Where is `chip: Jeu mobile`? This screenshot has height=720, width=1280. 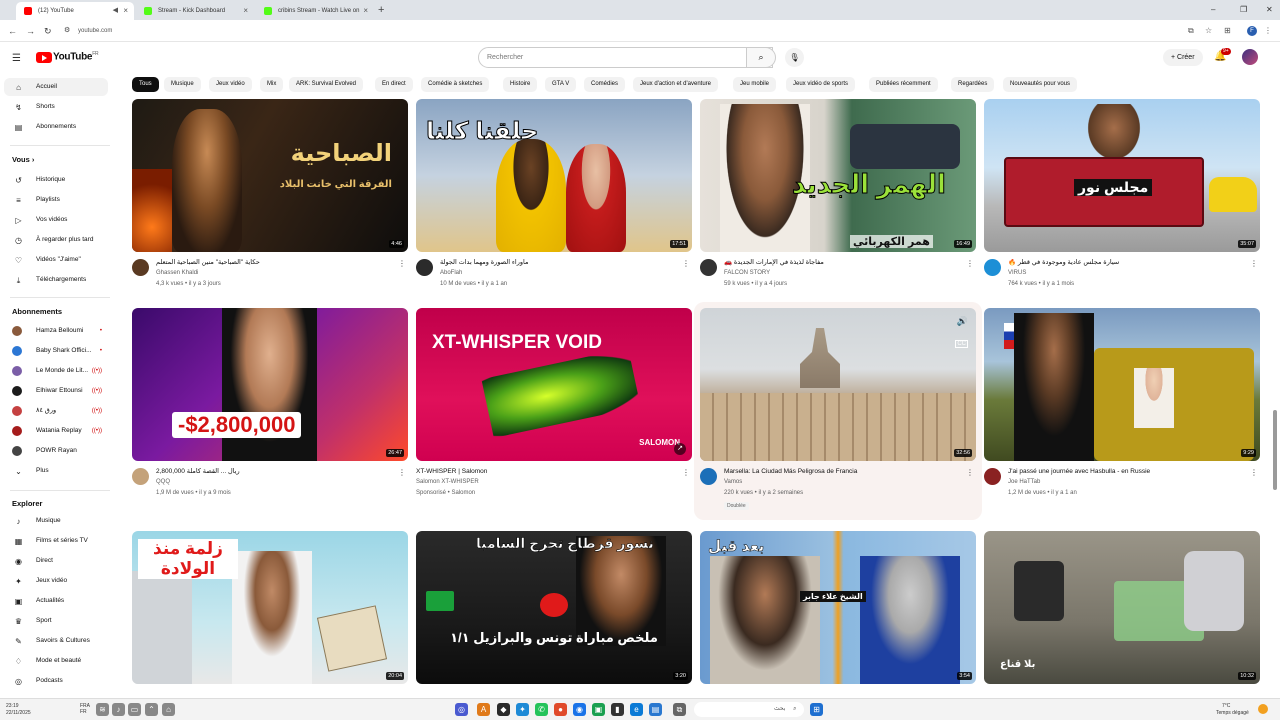 chip: Jeu mobile is located at coordinates (755, 84).